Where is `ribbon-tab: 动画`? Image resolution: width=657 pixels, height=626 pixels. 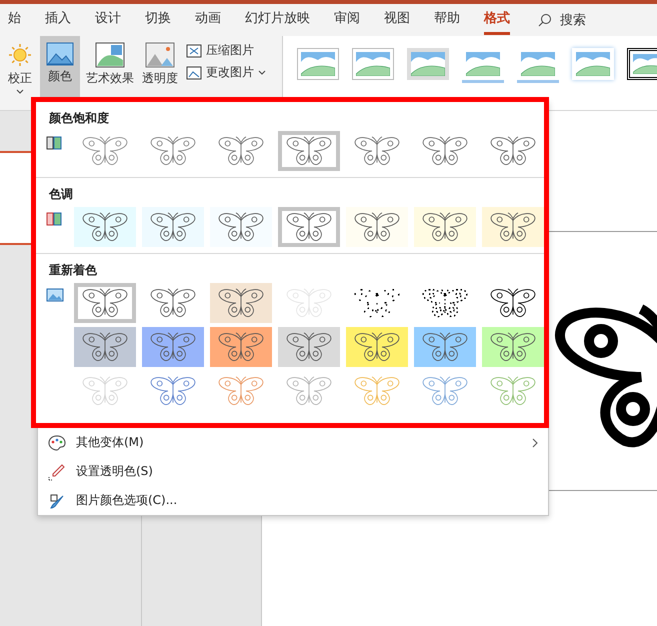 ribbon-tab: 动画 is located at coordinates (208, 20).